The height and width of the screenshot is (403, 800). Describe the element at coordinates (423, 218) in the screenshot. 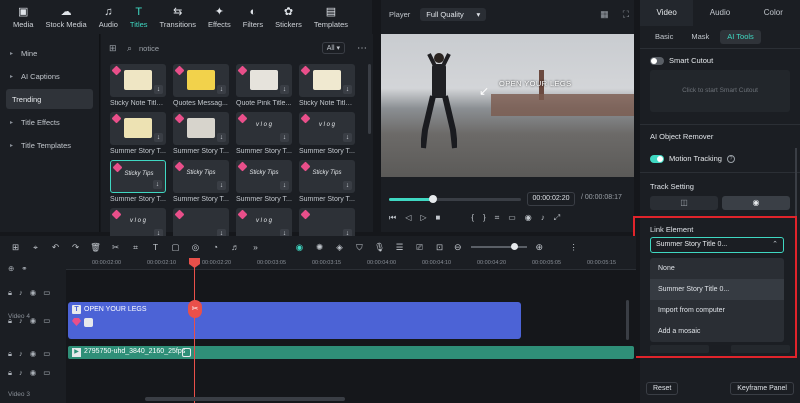

I see `play-icon: ▷` at that location.